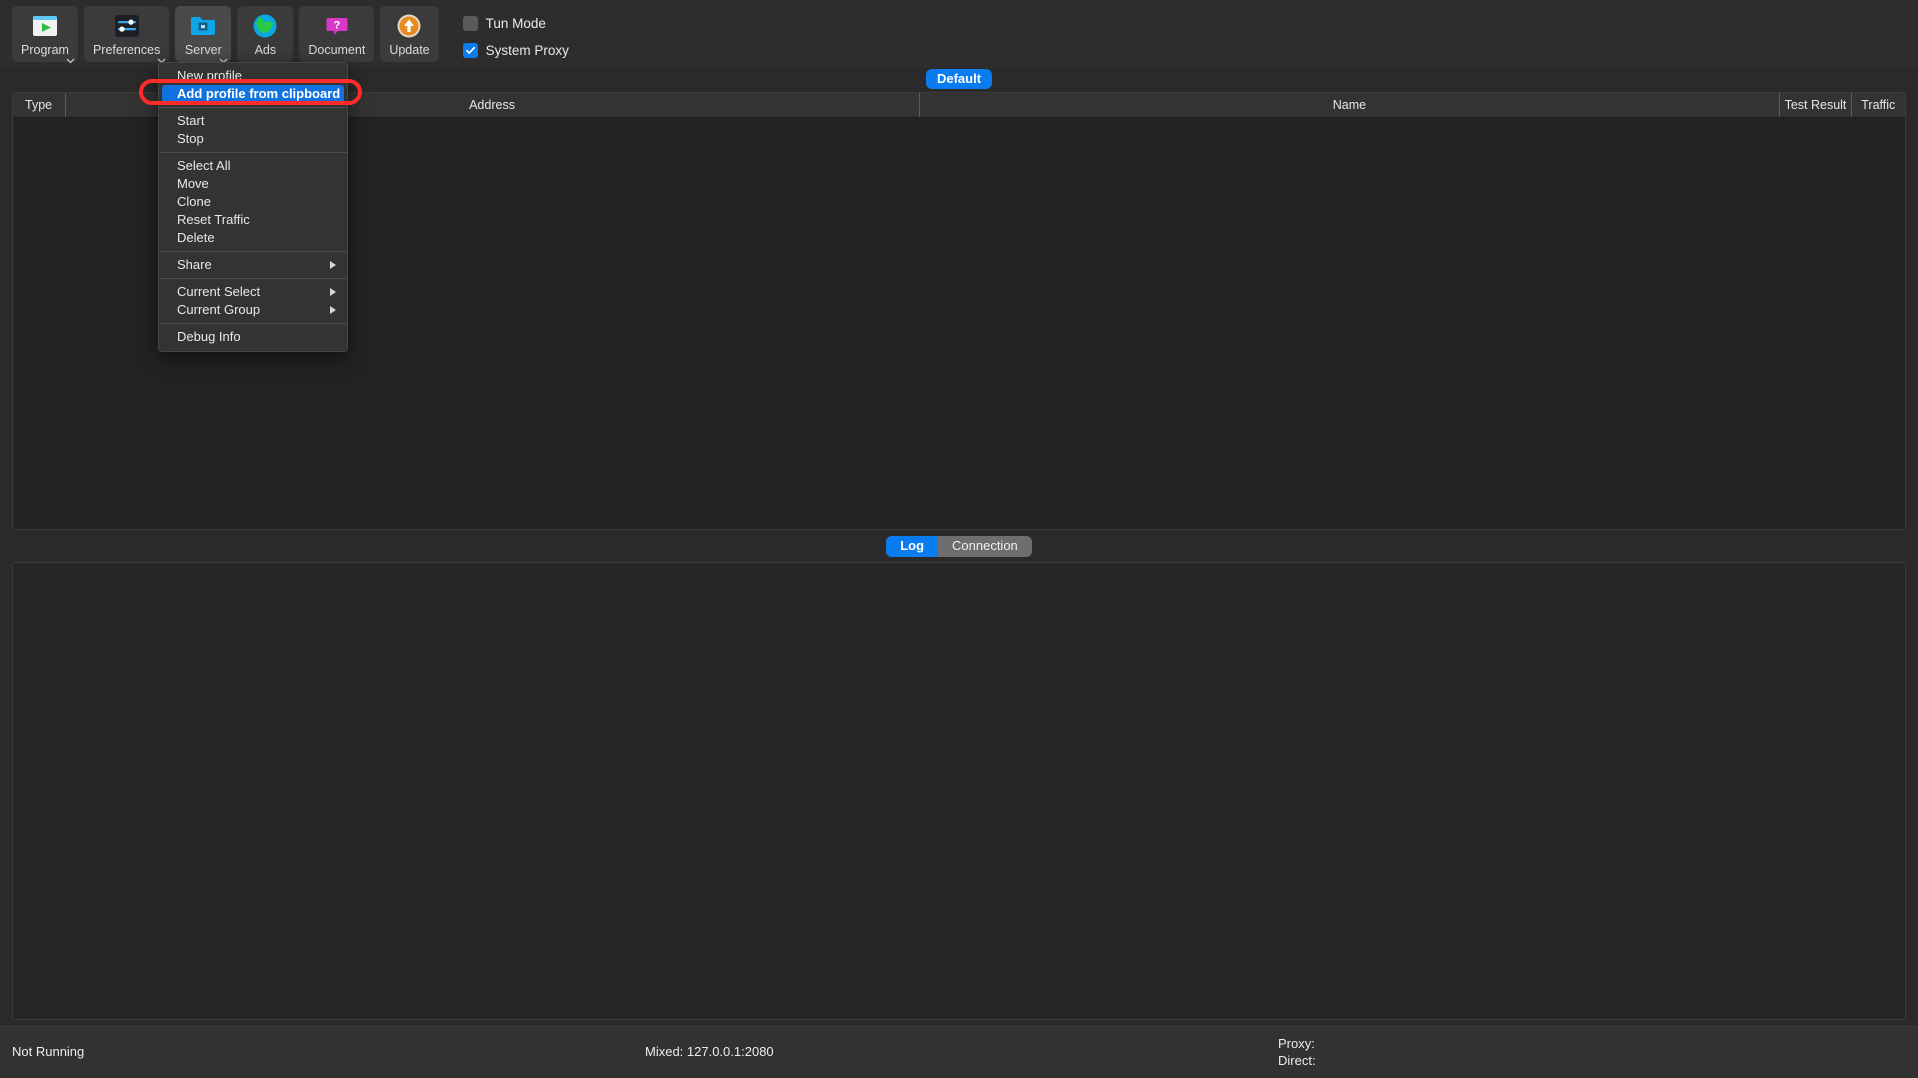 The height and width of the screenshot is (1078, 1918). Describe the element at coordinates (253, 202) in the screenshot. I see `menu-item-clone: Clone` at that location.